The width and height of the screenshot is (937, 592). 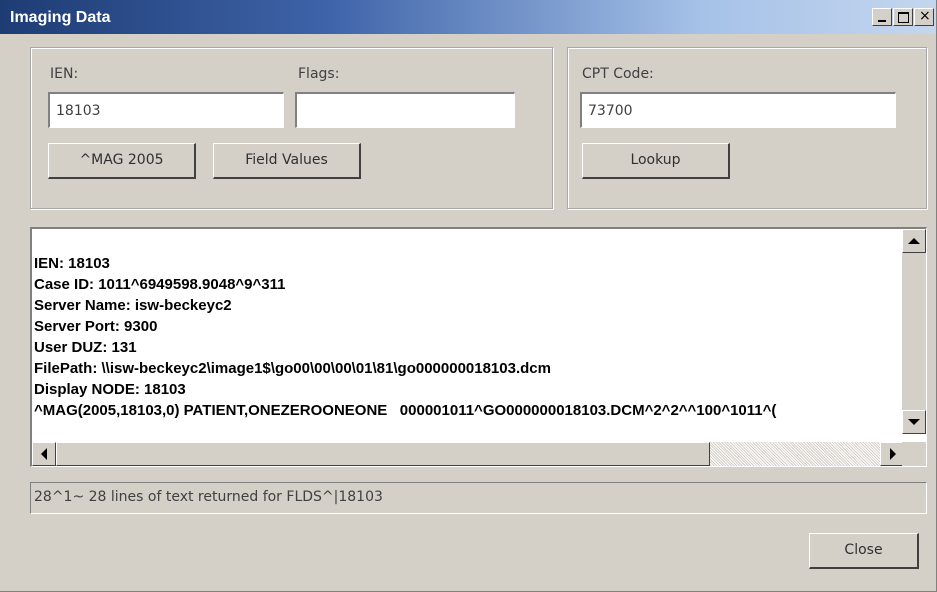 What do you see at coordinates (44, 454) in the screenshot?
I see `scroll-left-arrow-icon` at bounding box center [44, 454].